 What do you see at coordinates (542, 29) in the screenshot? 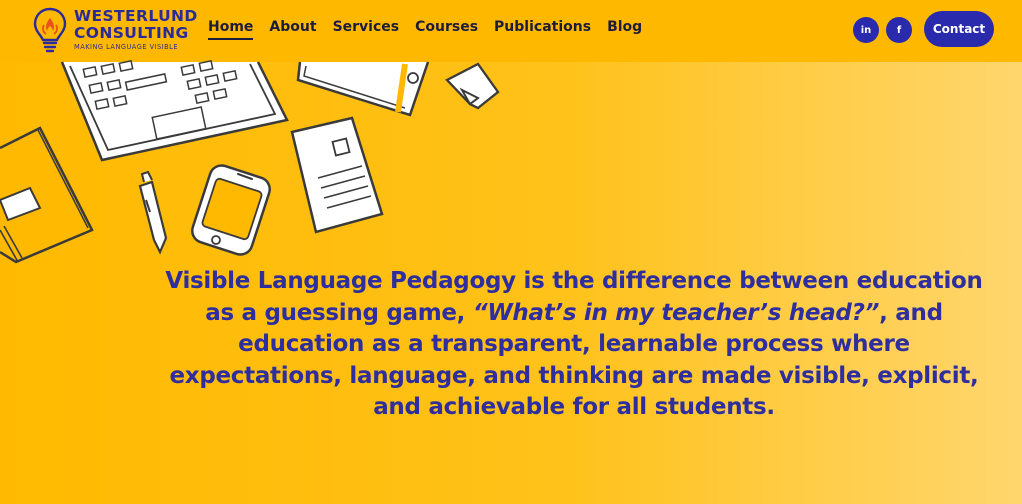
I see `nav-publications: Publications` at bounding box center [542, 29].